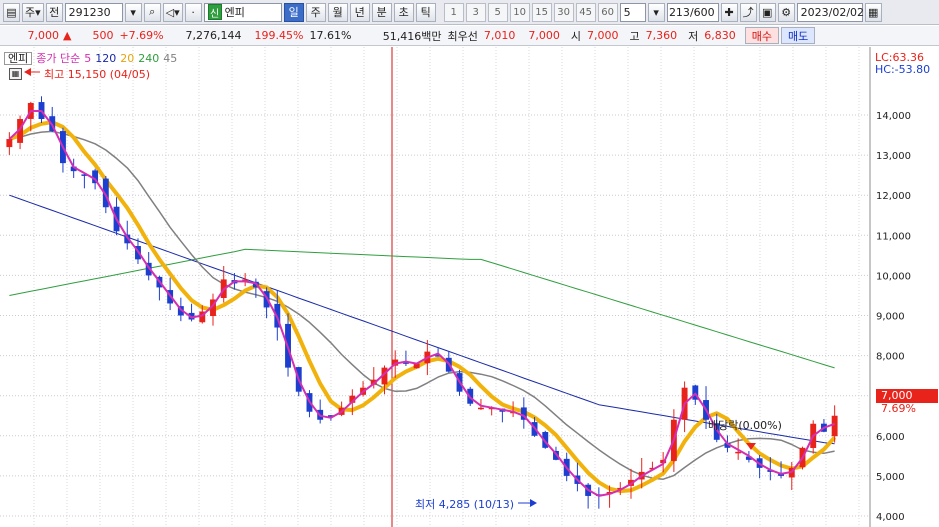  What do you see at coordinates (533, 503) in the screenshot?
I see `low-arrow-icon` at bounding box center [533, 503].